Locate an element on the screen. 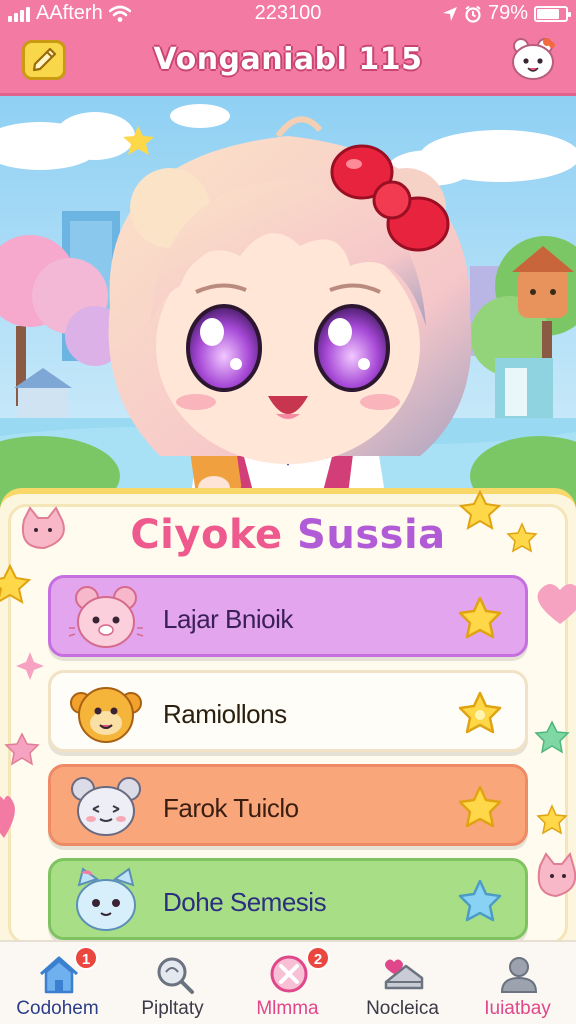  panel-title-part1: Ciyoke is located at coordinates (206, 535).